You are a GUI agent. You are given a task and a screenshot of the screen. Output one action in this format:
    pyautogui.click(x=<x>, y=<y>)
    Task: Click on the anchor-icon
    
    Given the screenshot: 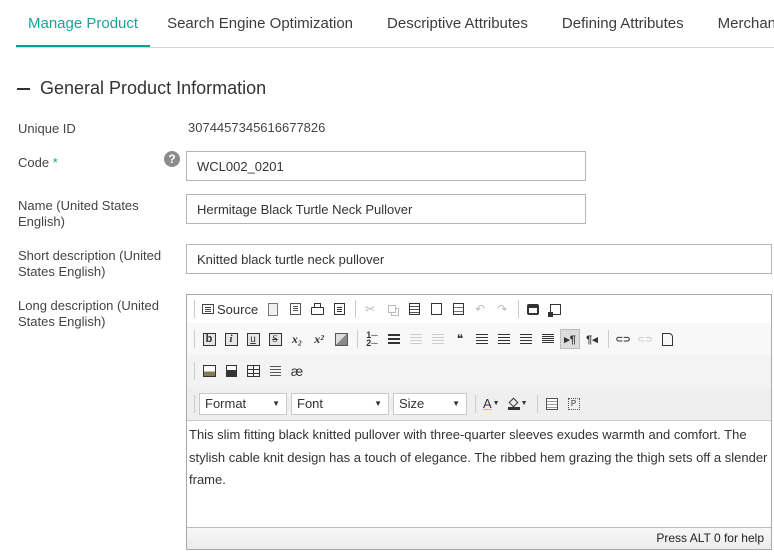 What is the action you would take?
    pyautogui.click(x=667, y=339)
    